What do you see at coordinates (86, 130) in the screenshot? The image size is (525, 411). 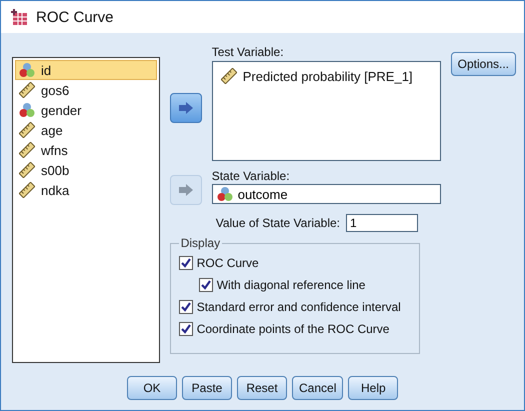 I see `variable-item: age` at bounding box center [86, 130].